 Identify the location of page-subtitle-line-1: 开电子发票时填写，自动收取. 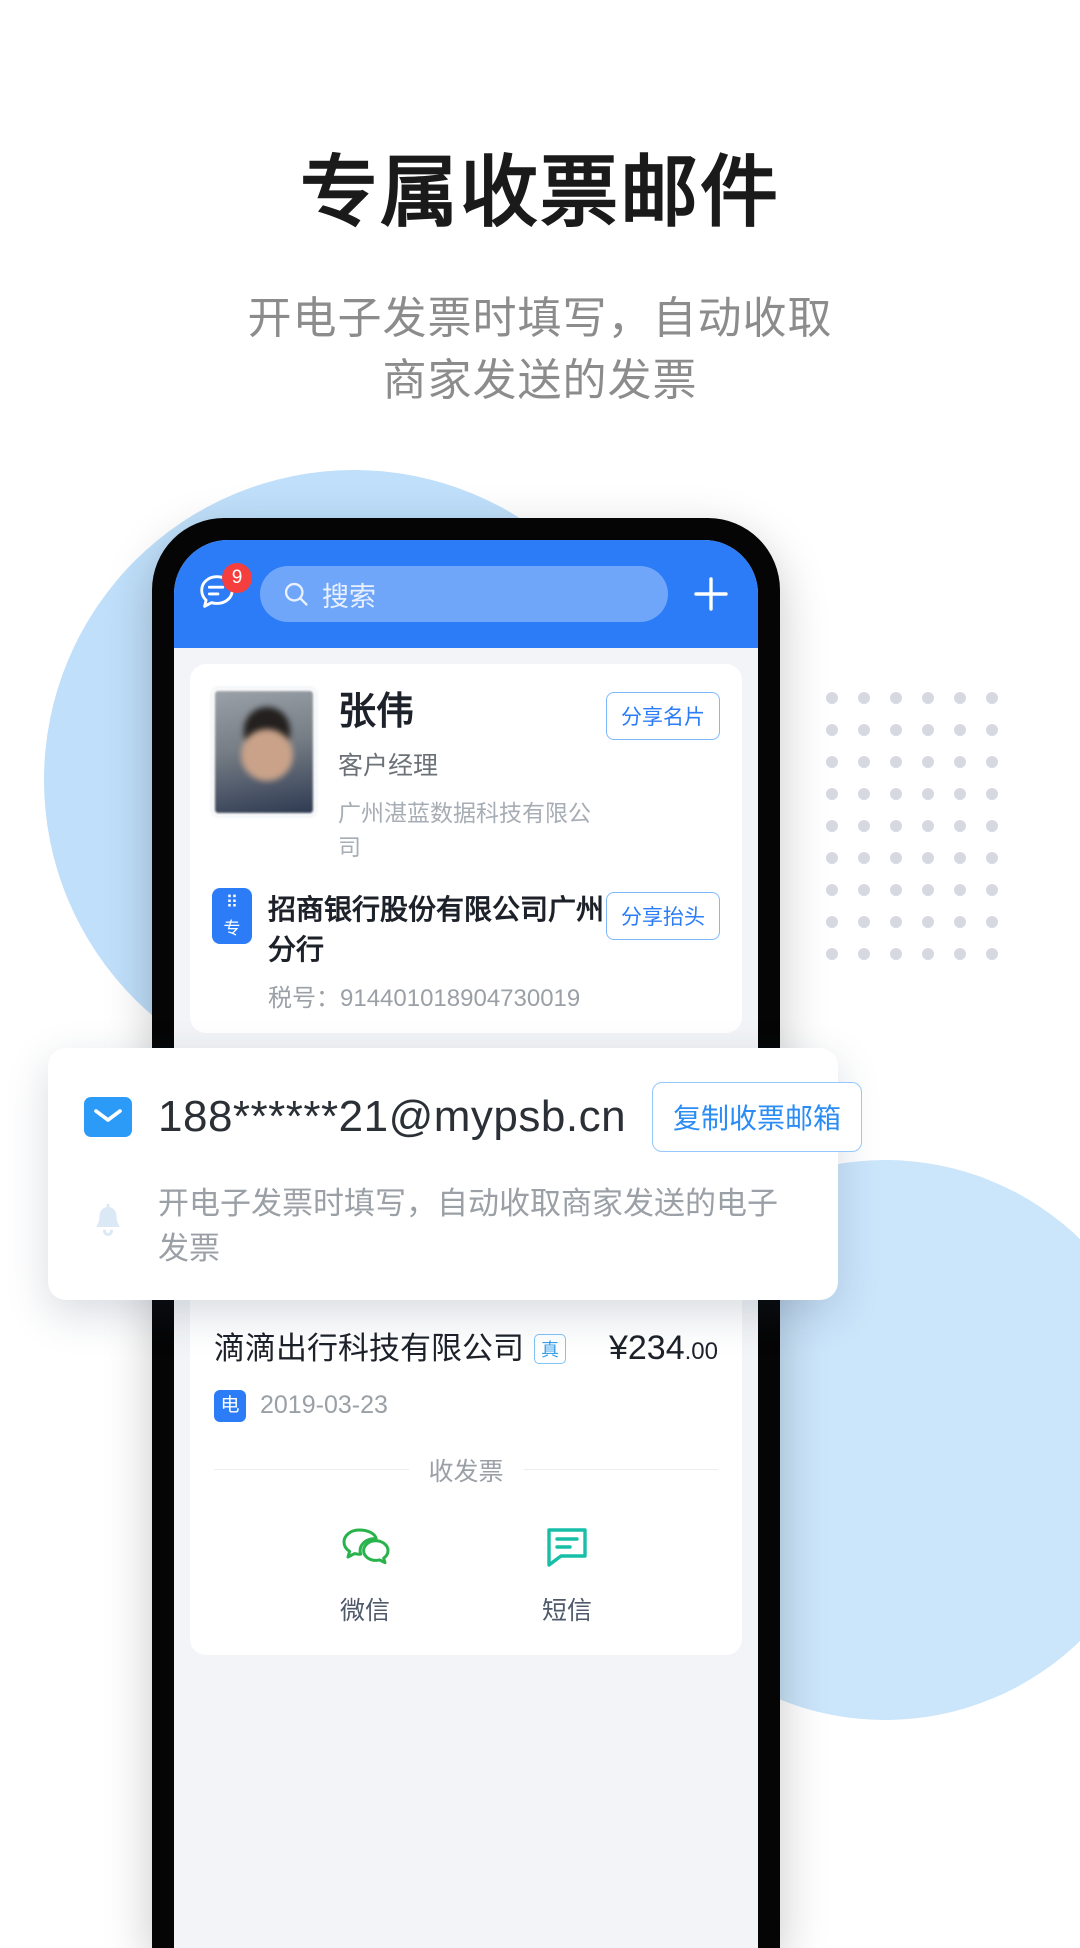
(540, 318).